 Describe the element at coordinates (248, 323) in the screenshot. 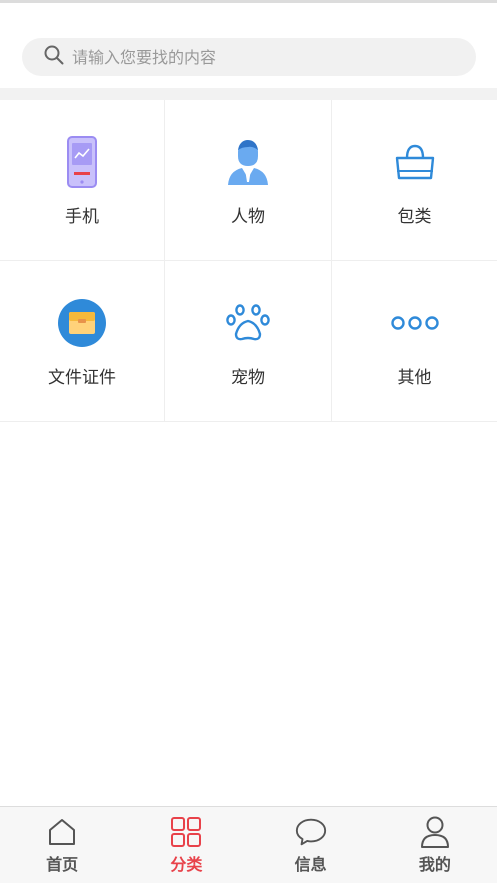

I see `paw-icon` at that location.